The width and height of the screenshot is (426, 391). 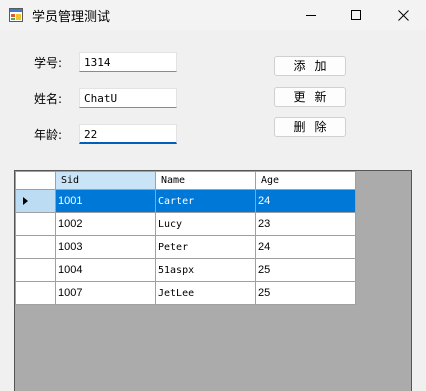 I want to click on cell-sid: 1002, so click(x=105, y=224).